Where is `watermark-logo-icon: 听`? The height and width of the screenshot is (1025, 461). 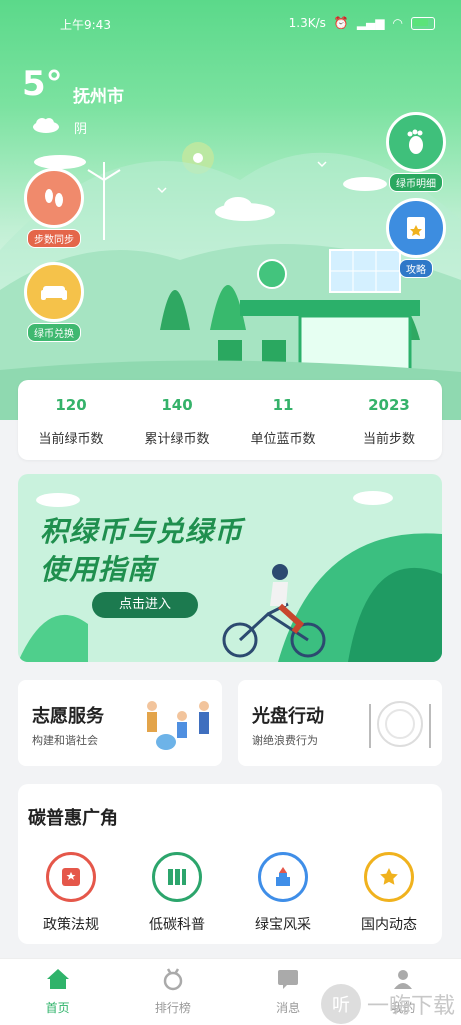
watermark-logo-icon: 听 is located at coordinates (340, 1004).